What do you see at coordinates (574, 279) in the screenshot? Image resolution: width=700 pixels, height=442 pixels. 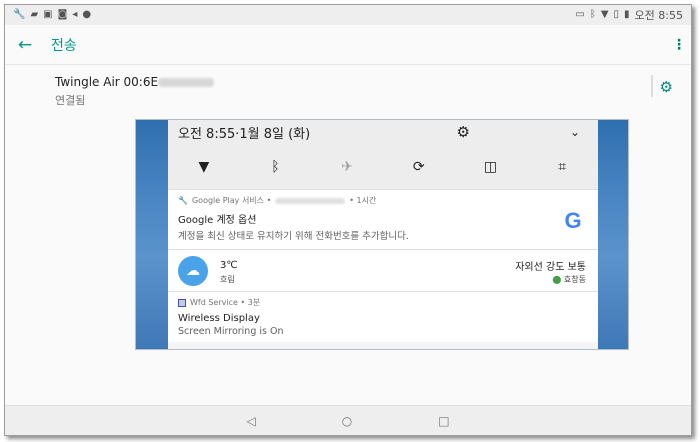 I see `location-name: 효창동` at bounding box center [574, 279].